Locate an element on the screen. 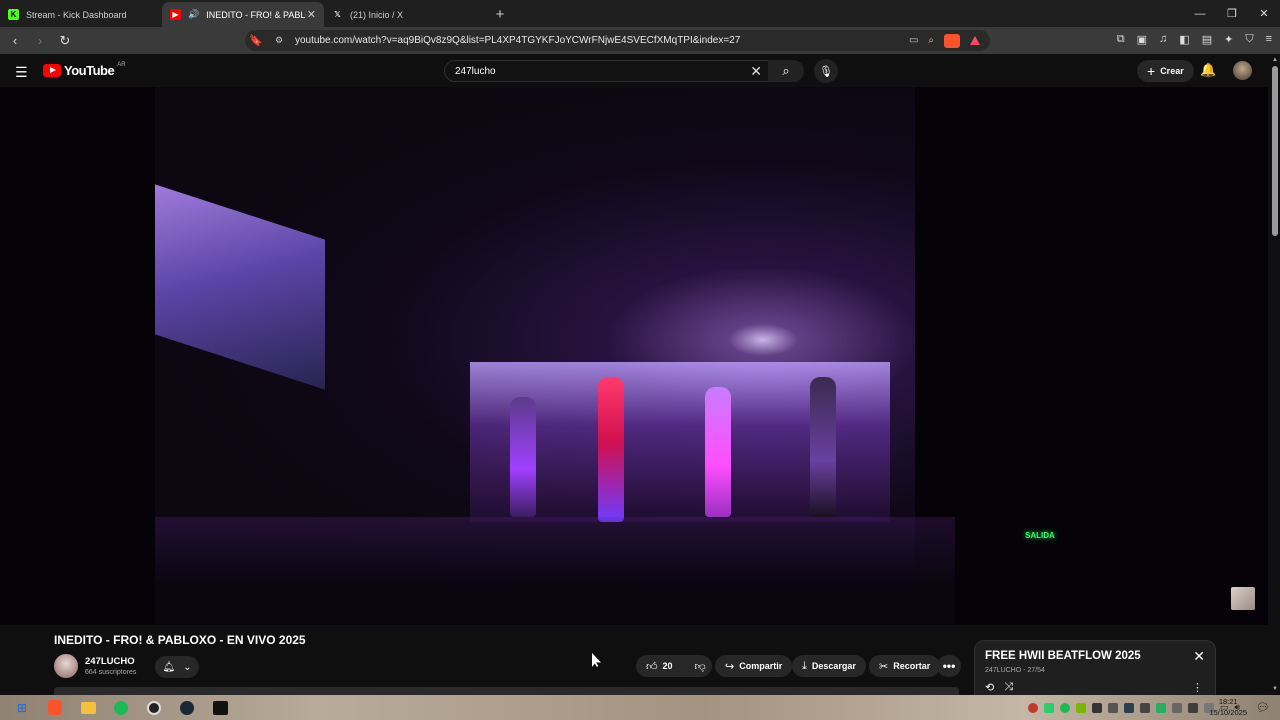  channel-avatar is located at coordinates (66, 666).